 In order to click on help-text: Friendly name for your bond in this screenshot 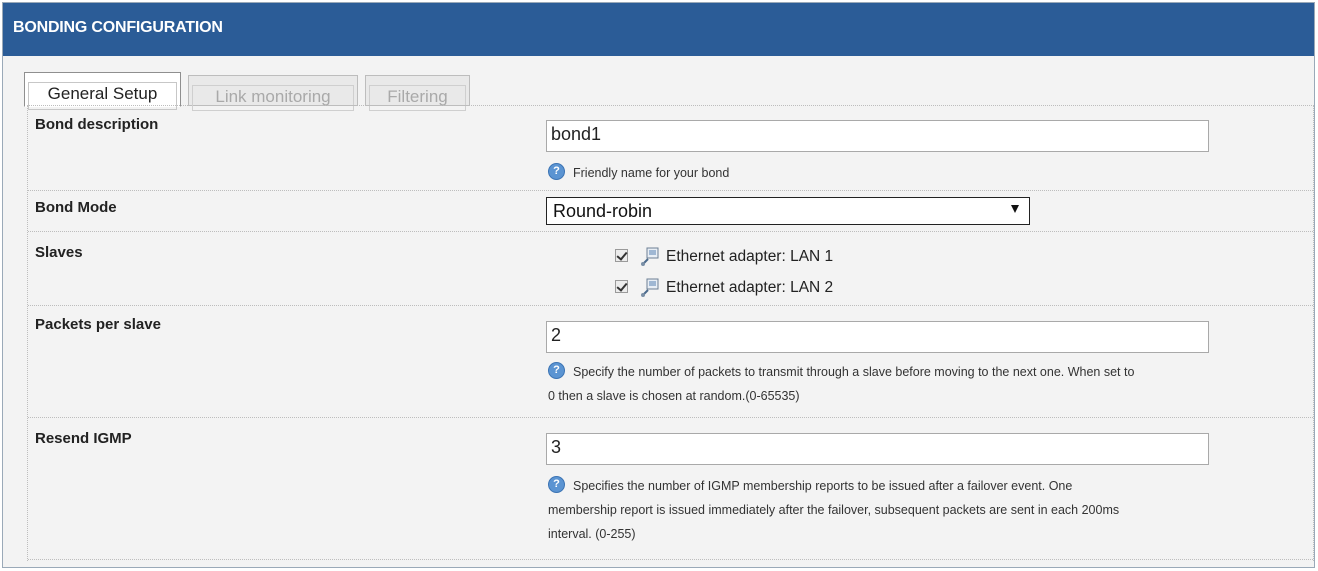, I will do `click(651, 173)`.